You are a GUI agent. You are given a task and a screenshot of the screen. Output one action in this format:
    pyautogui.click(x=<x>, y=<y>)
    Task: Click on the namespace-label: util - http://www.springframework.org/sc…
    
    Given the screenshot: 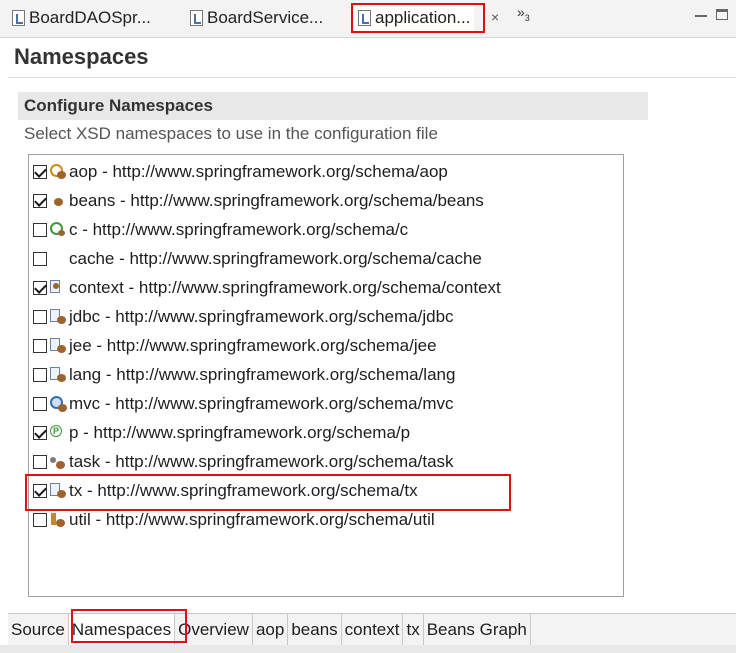 What is the action you would take?
    pyautogui.click(x=252, y=519)
    